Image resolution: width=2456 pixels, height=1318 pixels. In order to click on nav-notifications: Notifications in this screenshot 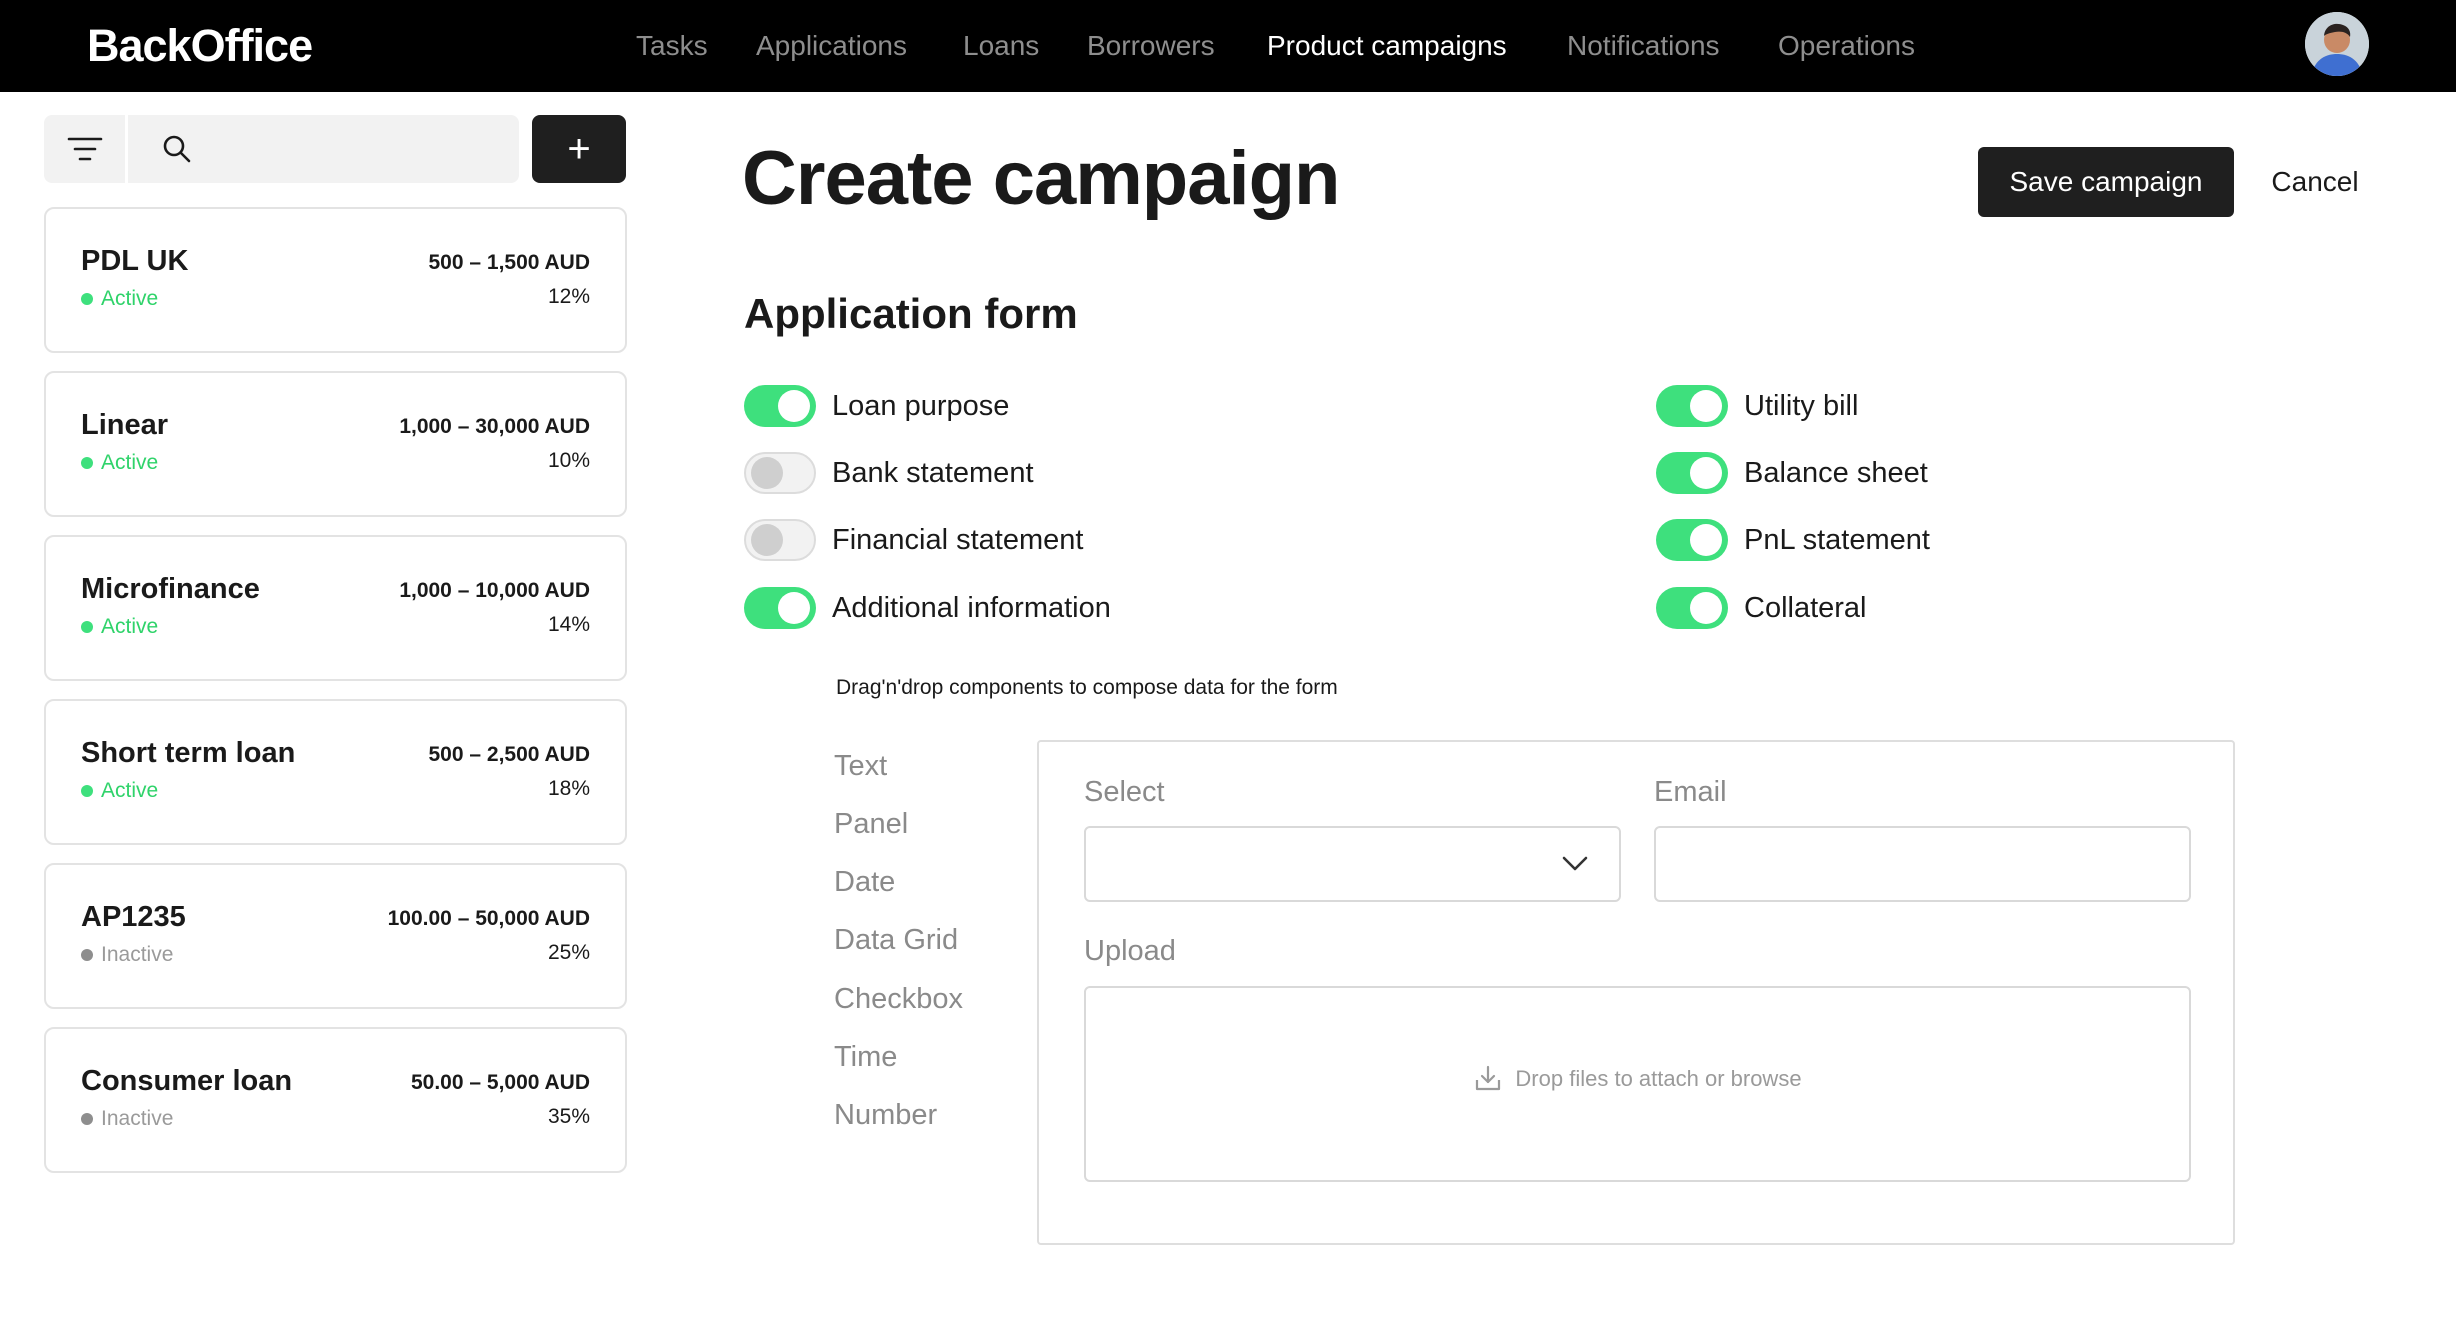, I will do `click(1643, 46)`.